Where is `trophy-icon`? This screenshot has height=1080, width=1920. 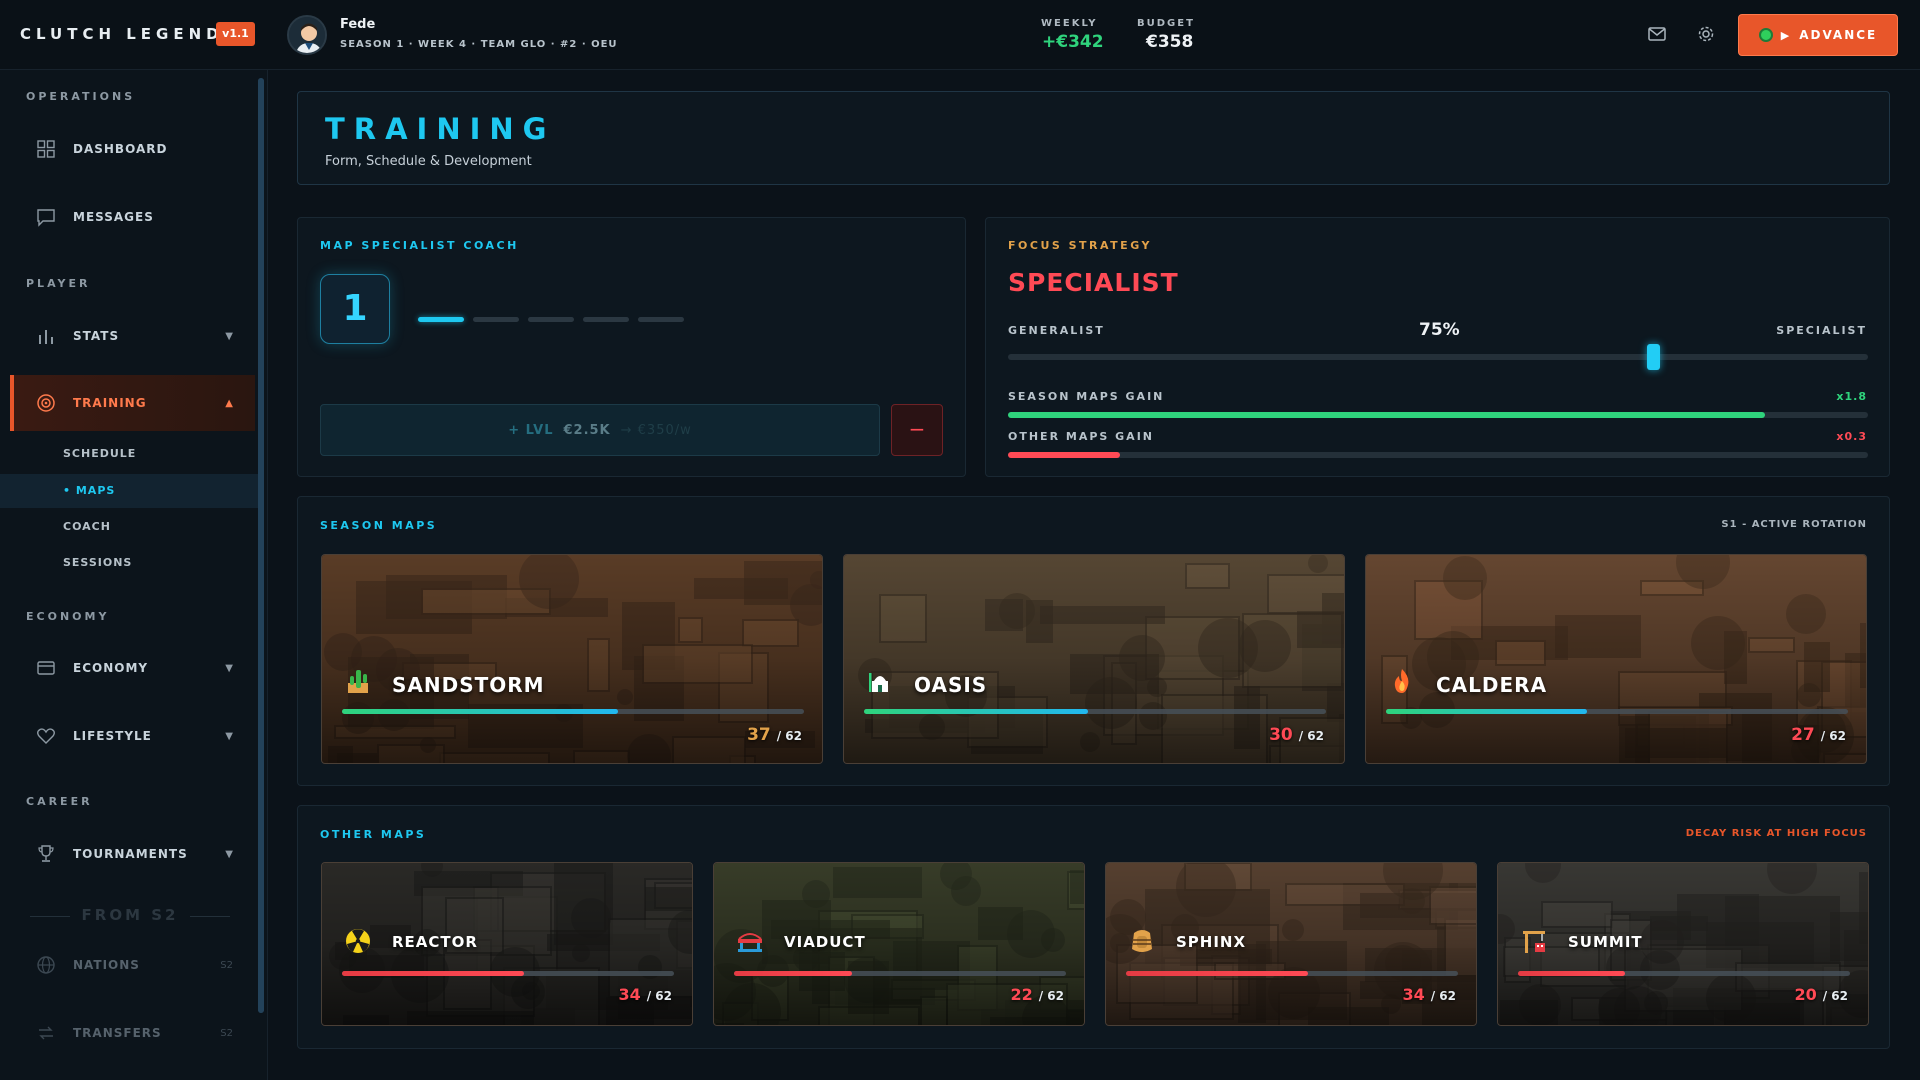
trophy-icon is located at coordinates (46, 853).